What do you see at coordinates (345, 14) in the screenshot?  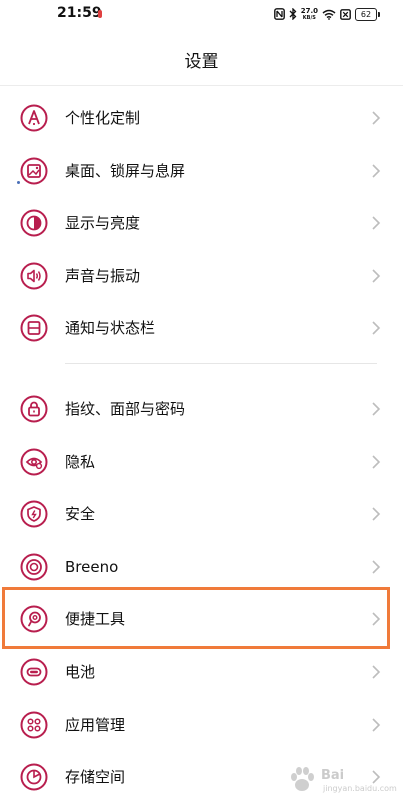 I see `sim-icon` at bounding box center [345, 14].